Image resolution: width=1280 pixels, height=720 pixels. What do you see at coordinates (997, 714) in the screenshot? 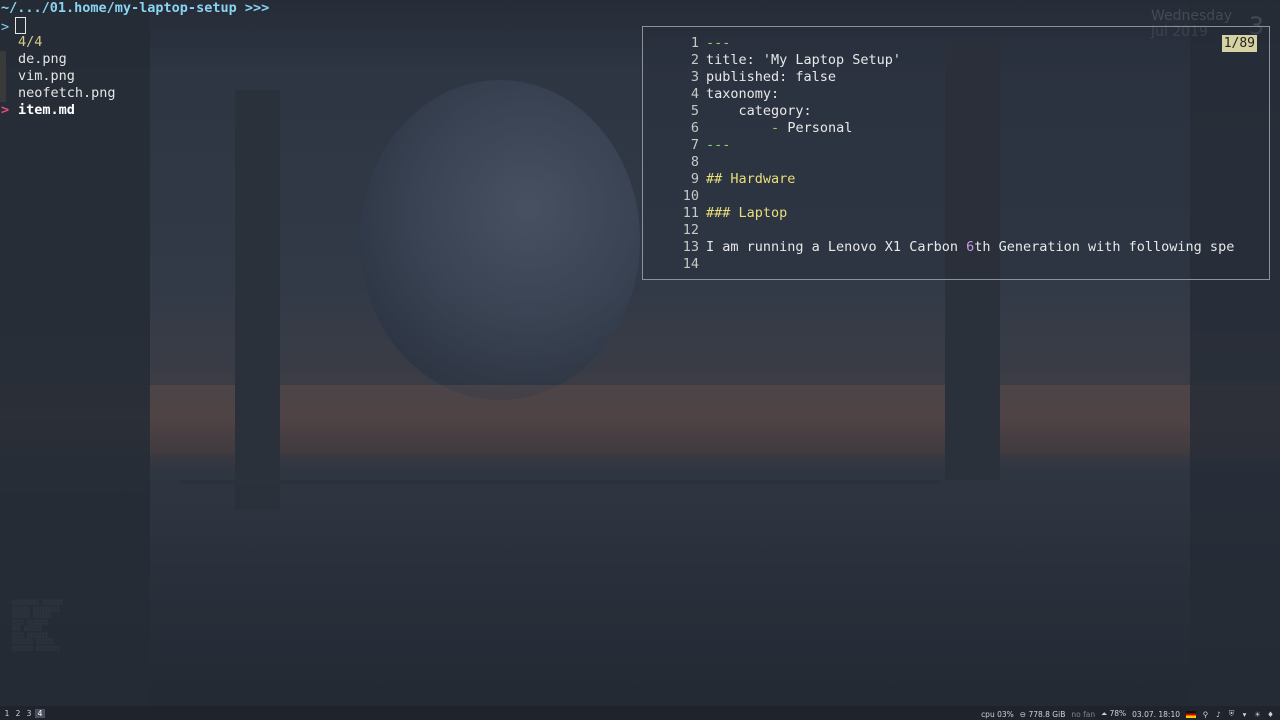
I see `cpu-indicator: cpu 03%` at bounding box center [997, 714].